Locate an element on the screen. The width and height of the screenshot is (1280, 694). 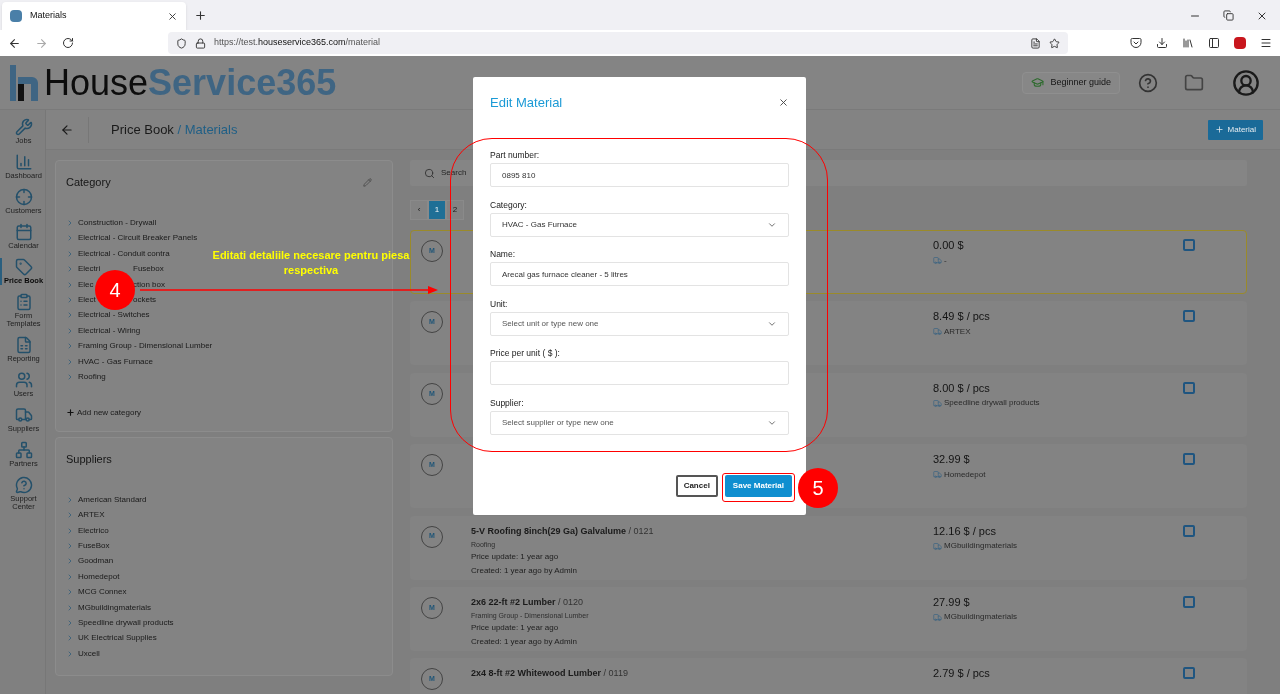
card-title: Category is located at coordinates (88, 182).